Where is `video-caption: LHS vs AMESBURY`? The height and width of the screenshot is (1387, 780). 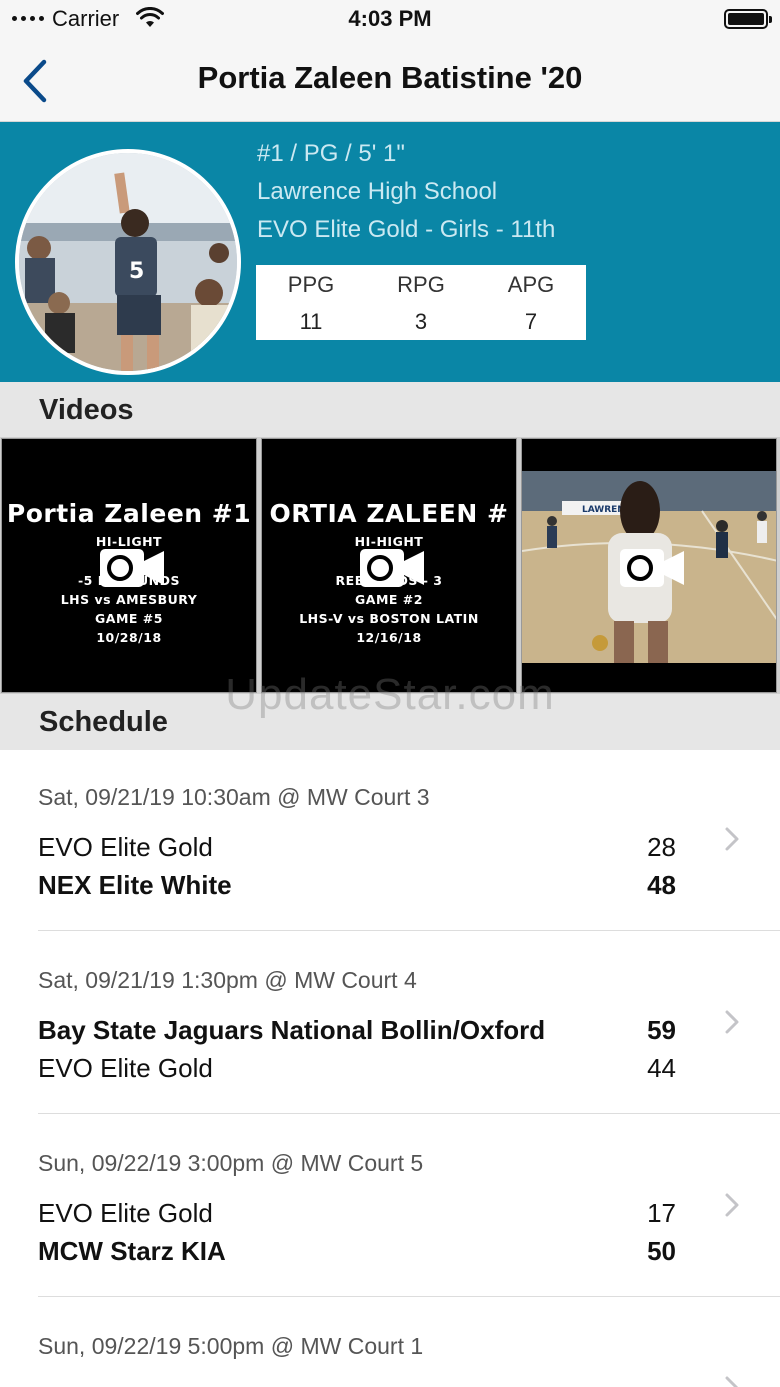 video-caption: LHS vs AMESBURY is located at coordinates (129, 599).